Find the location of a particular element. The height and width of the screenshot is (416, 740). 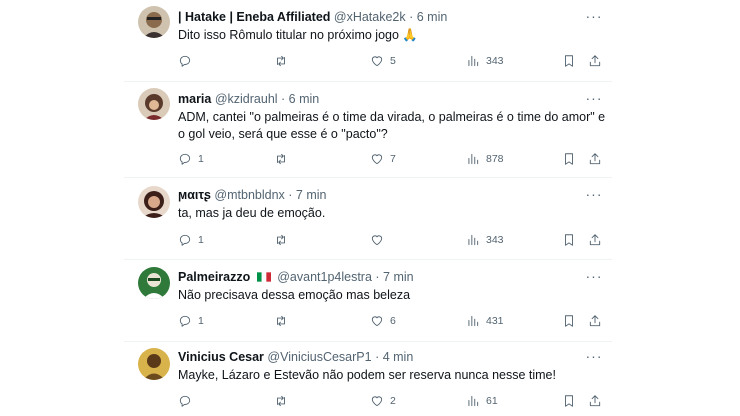

views-count: 878 is located at coordinates (495, 159).